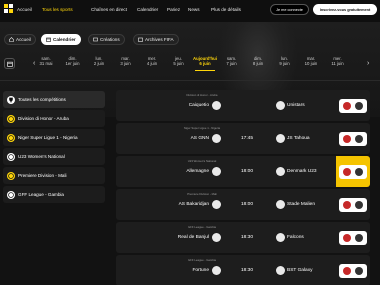 This screenshot has height=285, width=380. What do you see at coordinates (9, 9) in the screenshot?
I see `logo-icon` at bounding box center [9, 9].